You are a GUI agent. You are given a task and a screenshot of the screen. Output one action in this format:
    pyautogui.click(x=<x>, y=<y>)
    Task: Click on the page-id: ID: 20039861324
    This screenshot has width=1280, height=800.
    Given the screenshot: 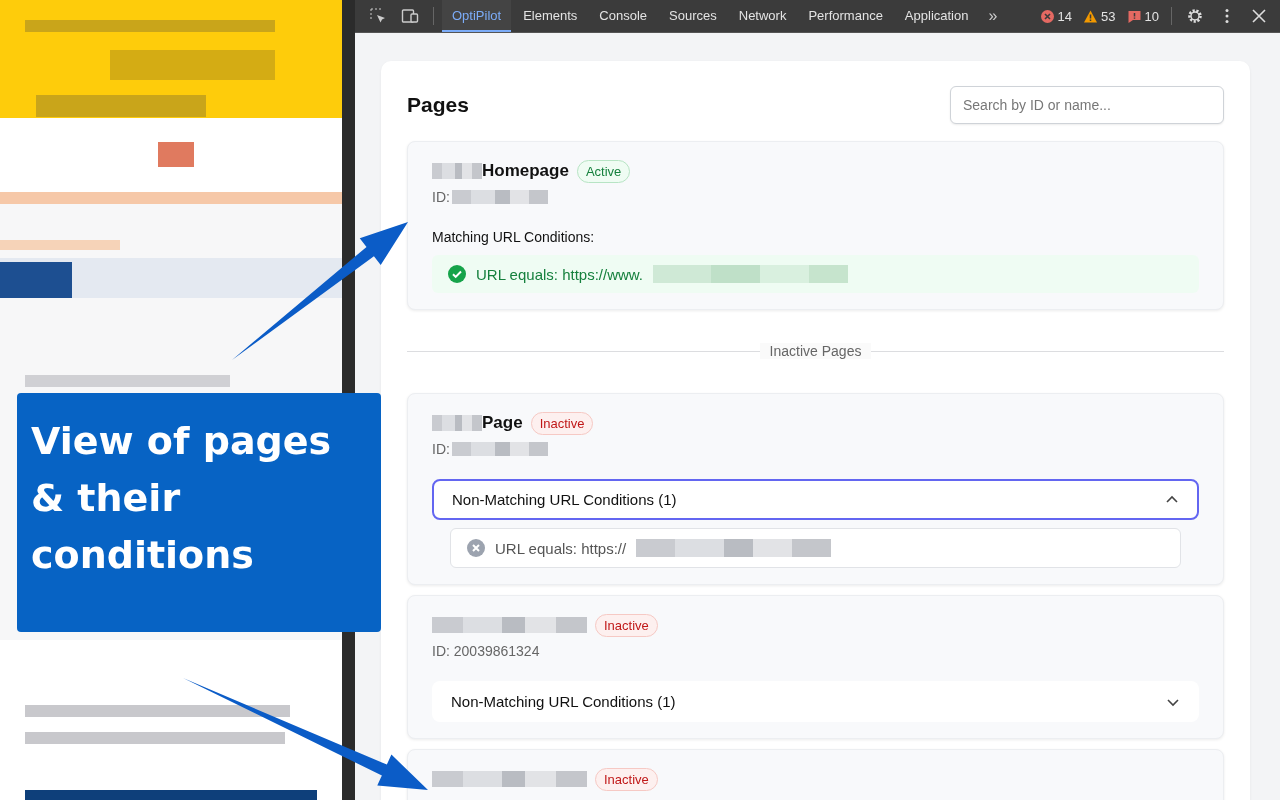 What is the action you would take?
    pyautogui.click(x=486, y=651)
    